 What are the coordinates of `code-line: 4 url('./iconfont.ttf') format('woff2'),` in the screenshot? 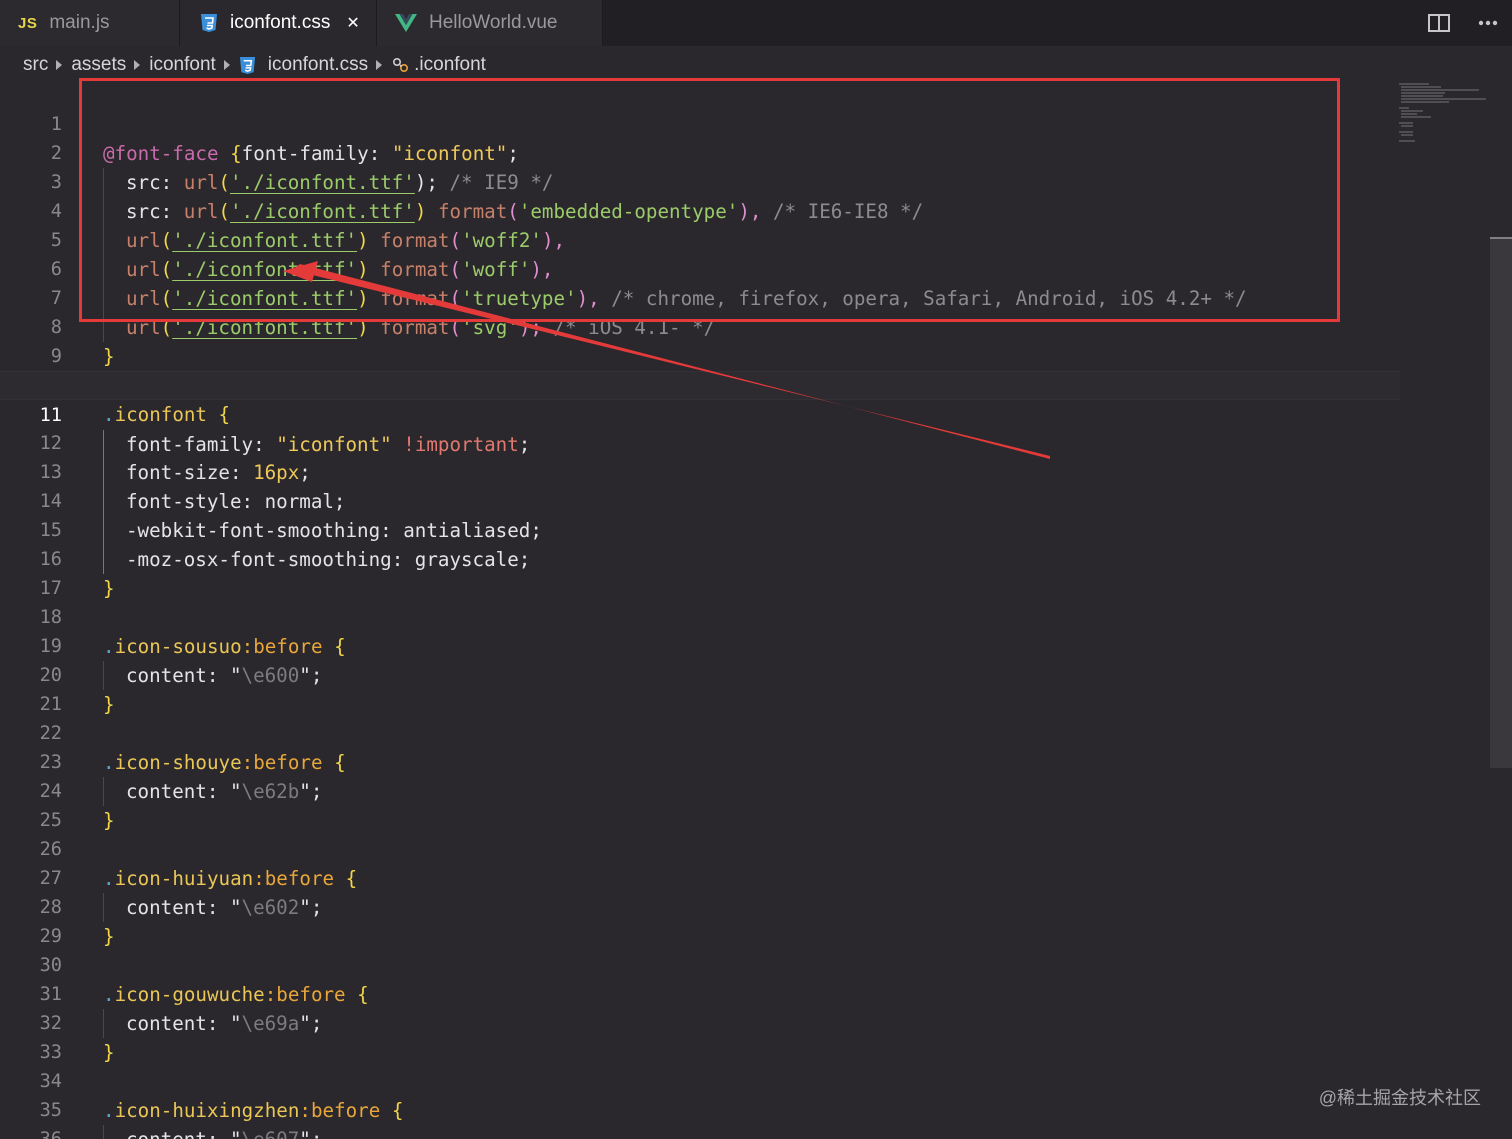 It's located at (700, 211).